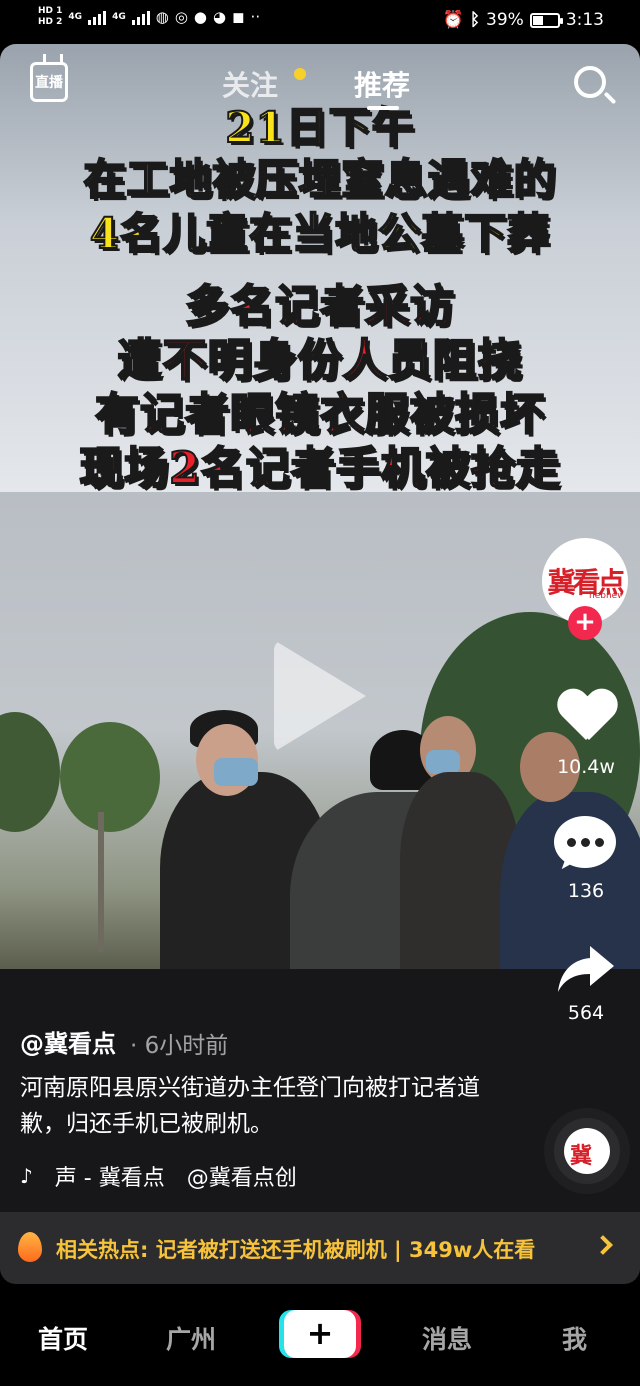  What do you see at coordinates (162, 17) in the screenshot?
I see `app-icon: ◍` at bounding box center [162, 17].